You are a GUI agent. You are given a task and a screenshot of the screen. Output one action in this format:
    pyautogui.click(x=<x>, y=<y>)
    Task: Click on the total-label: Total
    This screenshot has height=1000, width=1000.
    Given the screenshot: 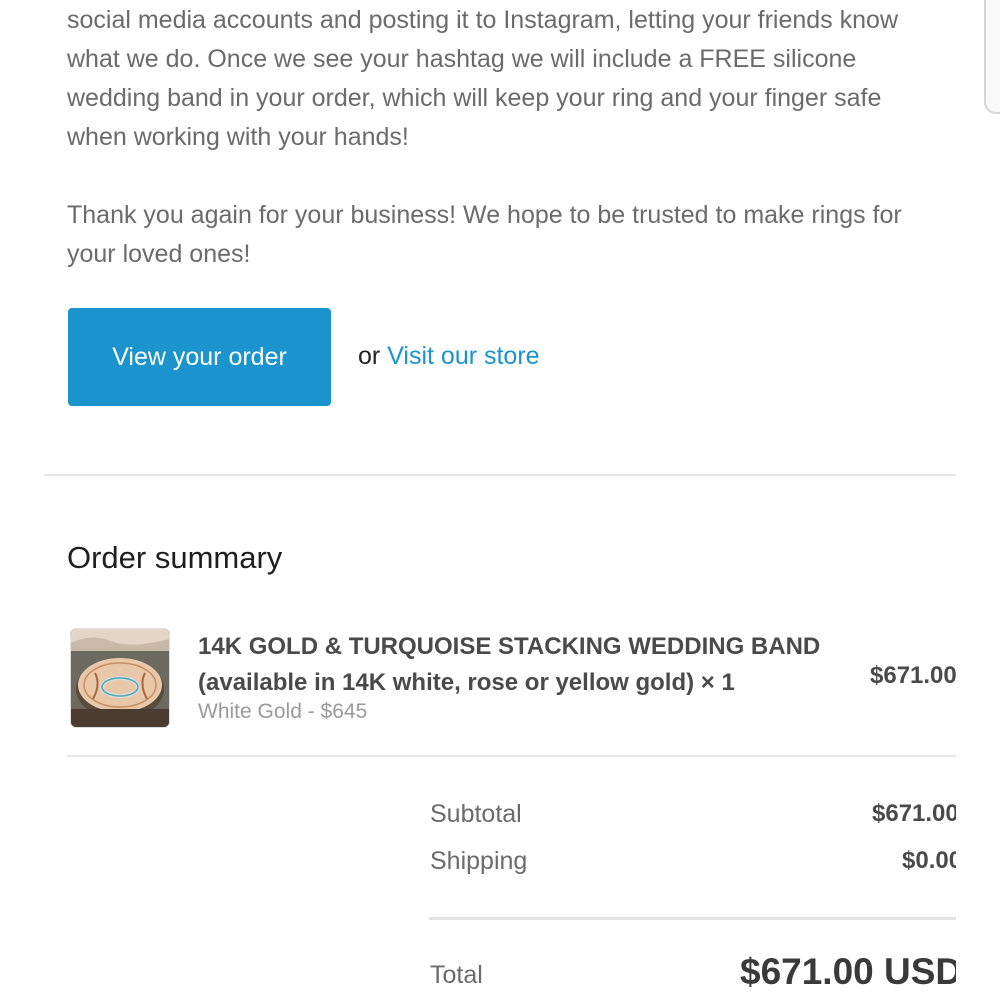 What is the action you would take?
    pyautogui.click(x=456, y=975)
    